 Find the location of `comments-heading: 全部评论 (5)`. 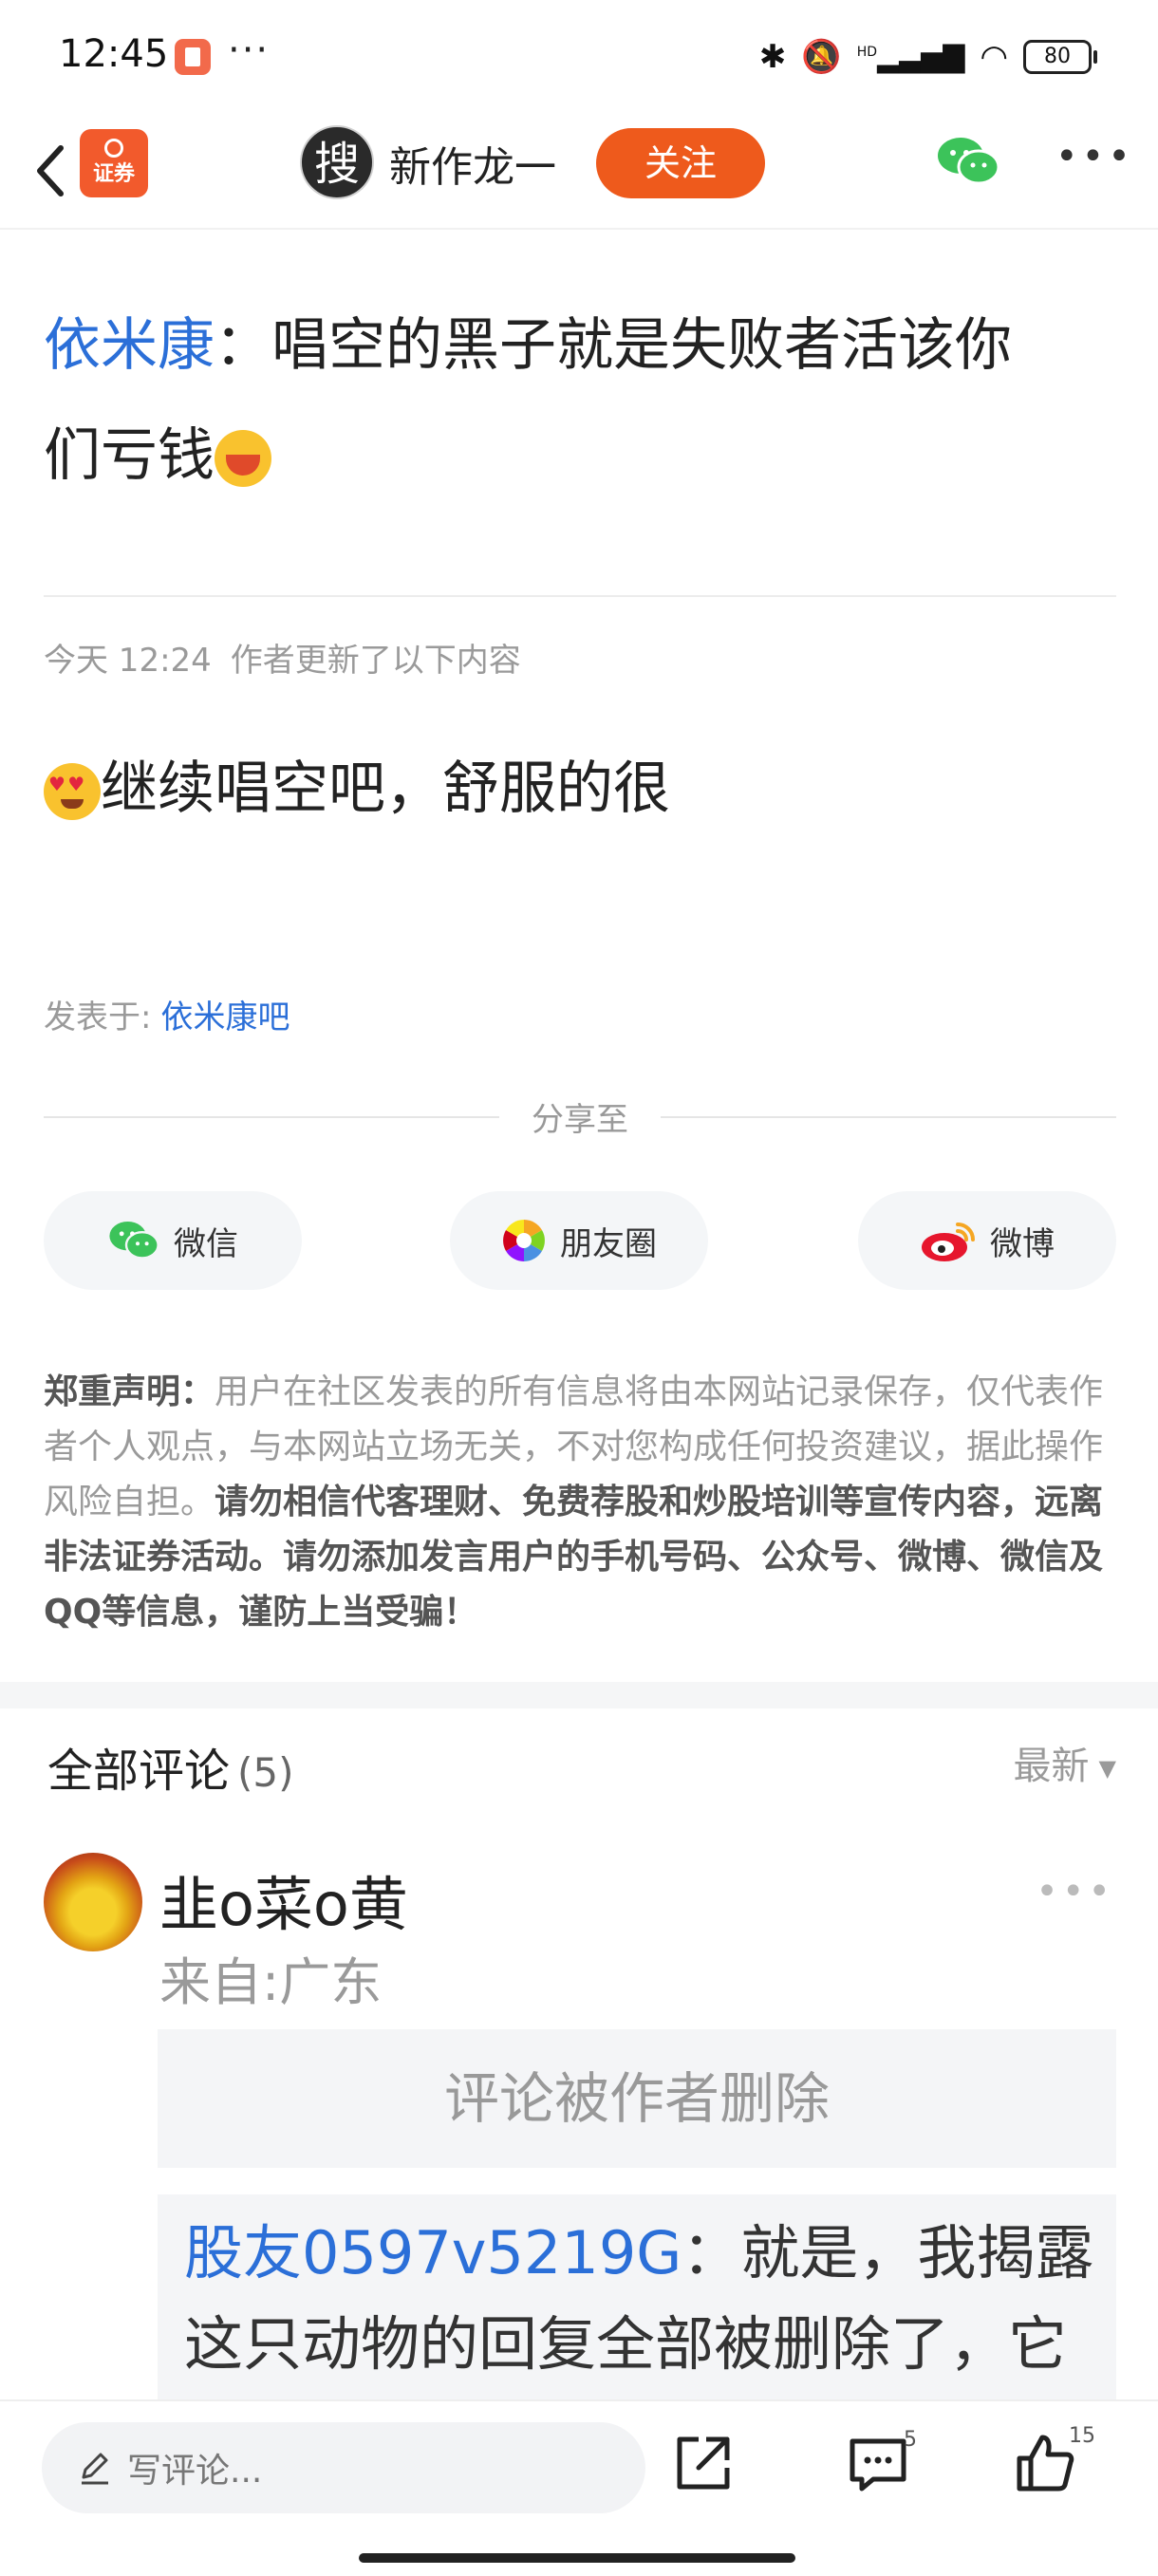

comments-heading: 全部评论 (5) is located at coordinates (170, 1767).